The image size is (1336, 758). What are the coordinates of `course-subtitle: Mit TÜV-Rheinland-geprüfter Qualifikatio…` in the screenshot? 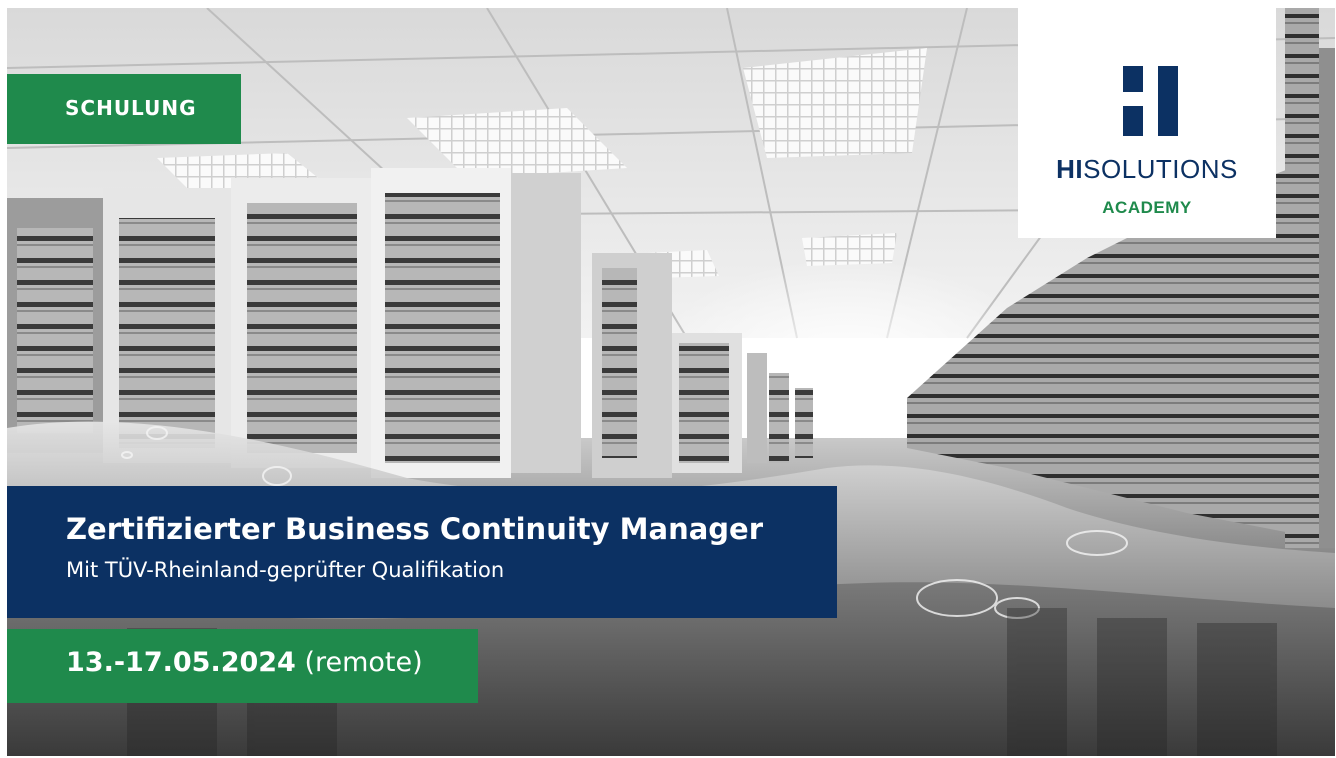 It's located at (285, 570).